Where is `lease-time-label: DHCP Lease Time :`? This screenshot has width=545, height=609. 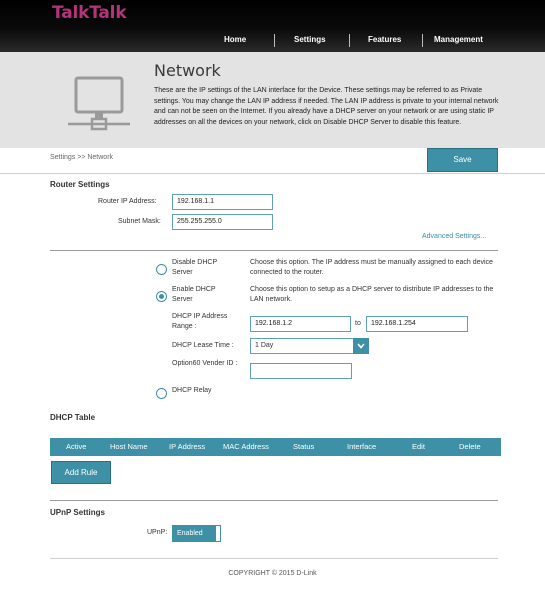 lease-time-label: DHCP Lease Time : is located at coordinates (203, 345).